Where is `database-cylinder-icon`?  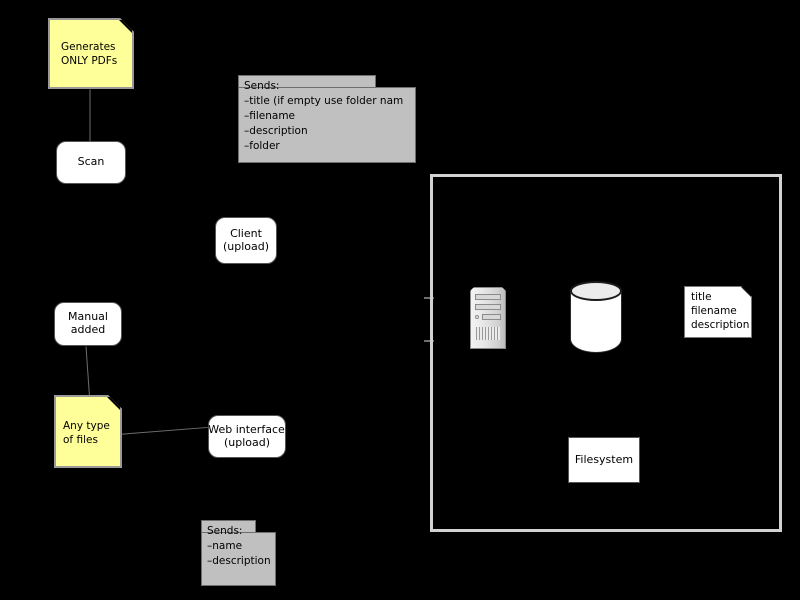
database-cylinder-icon is located at coordinates (596, 317).